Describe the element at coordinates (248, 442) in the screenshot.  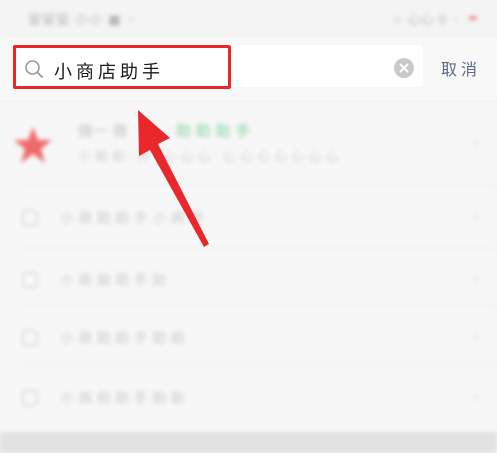
I see `bottom-bar` at that location.